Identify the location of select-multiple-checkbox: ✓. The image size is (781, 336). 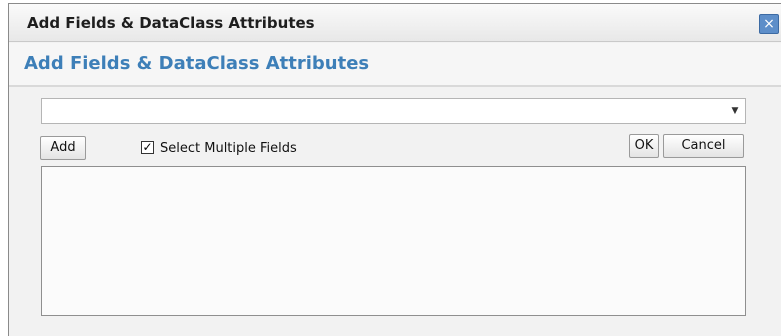
(147, 147).